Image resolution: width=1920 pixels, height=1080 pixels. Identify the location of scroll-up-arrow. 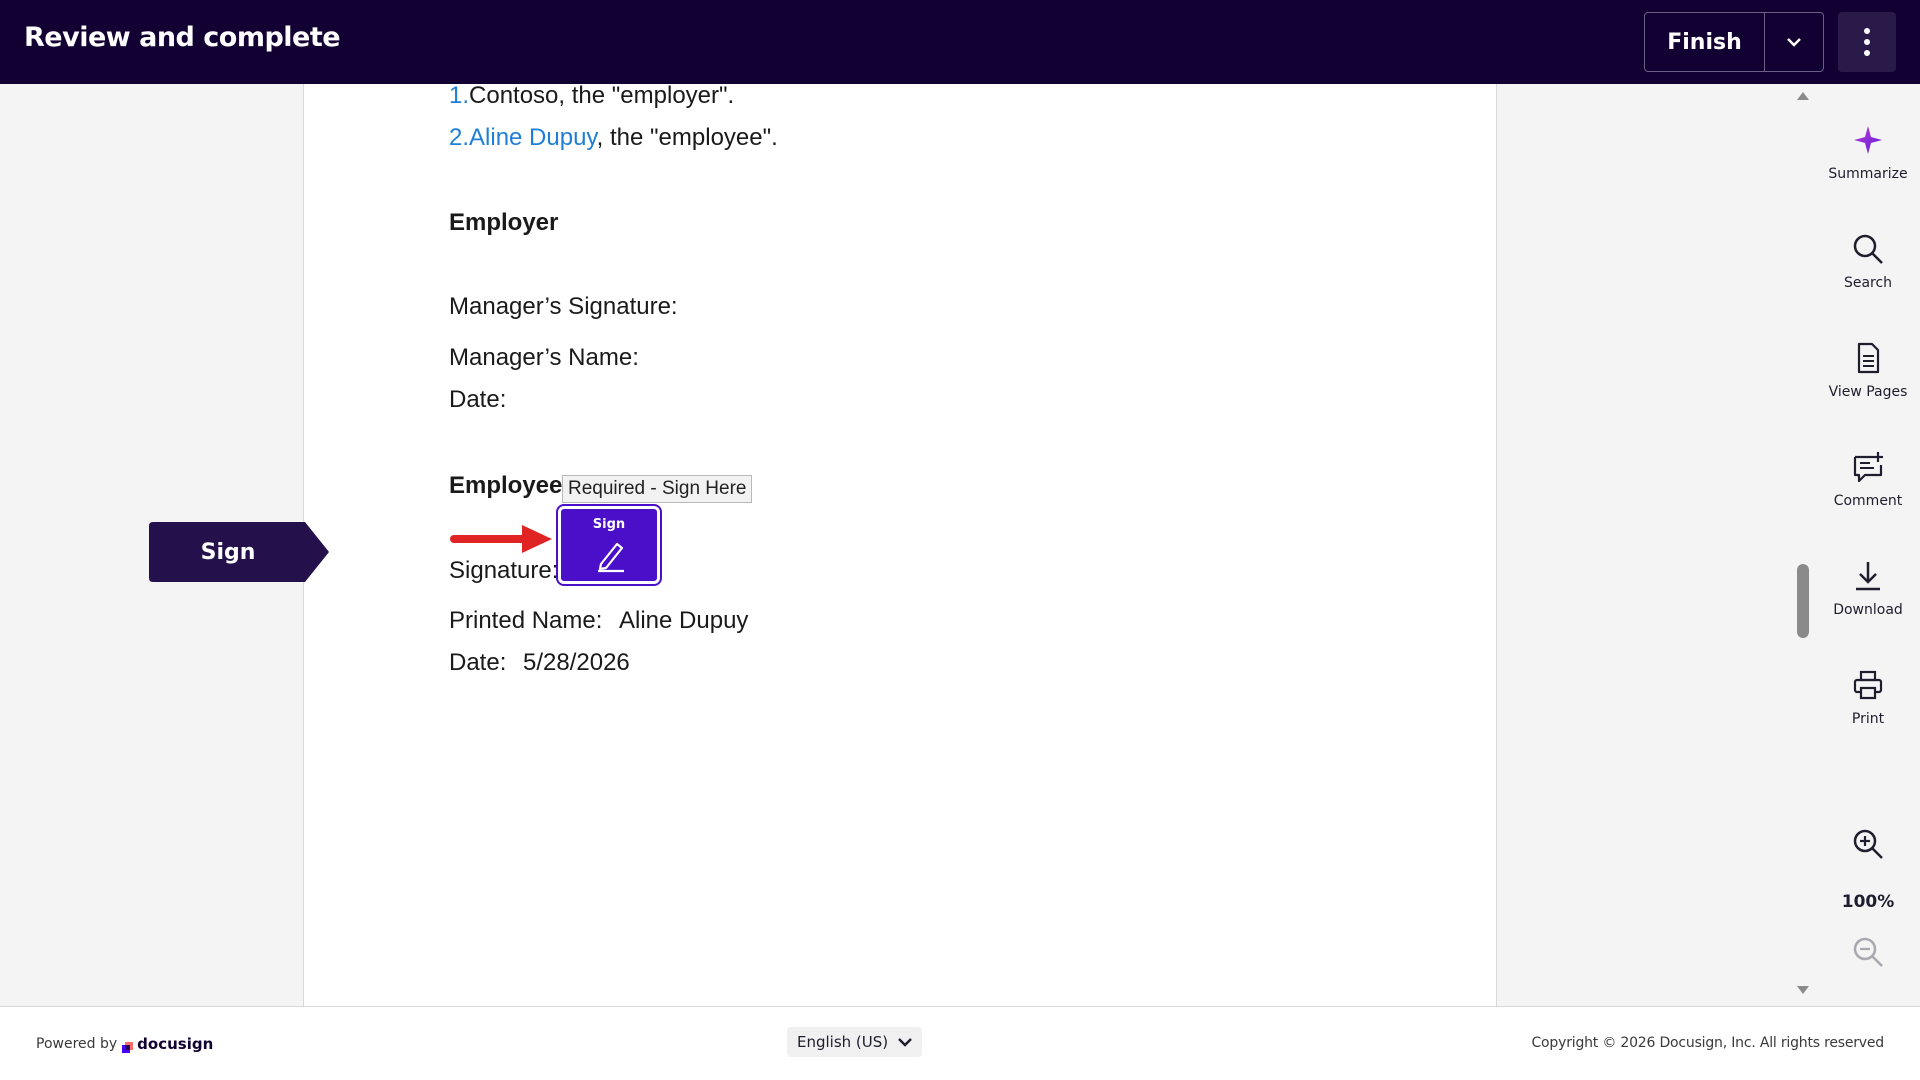
(1803, 96).